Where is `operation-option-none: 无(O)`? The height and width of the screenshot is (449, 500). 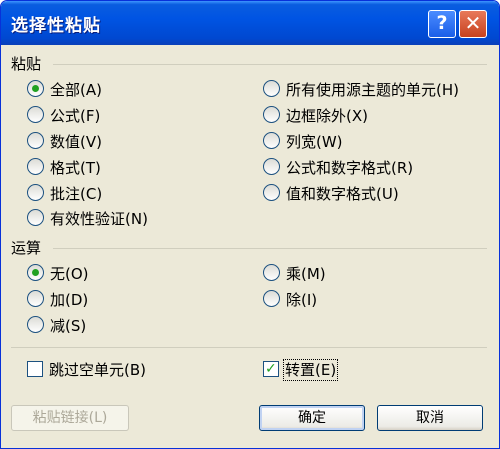
operation-option-none: 无(O) is located at coordinates (58, 274).